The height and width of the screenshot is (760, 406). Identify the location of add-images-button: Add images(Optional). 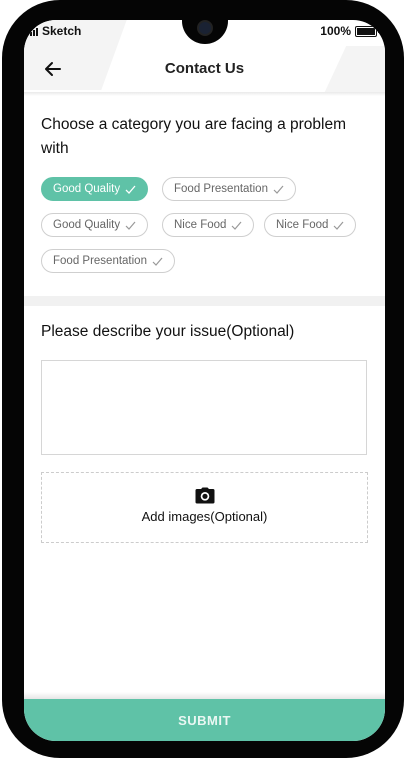
(204, 507).